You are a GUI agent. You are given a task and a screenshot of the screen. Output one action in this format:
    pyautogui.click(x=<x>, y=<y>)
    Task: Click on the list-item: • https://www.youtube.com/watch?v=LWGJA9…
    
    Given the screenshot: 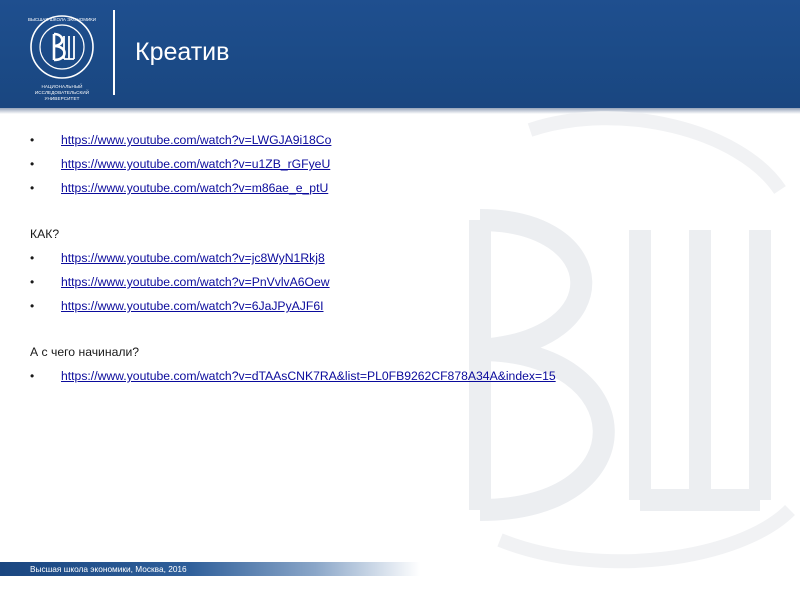 What is the action you would take?
    pyautogui.click(x=400, y=140)
    